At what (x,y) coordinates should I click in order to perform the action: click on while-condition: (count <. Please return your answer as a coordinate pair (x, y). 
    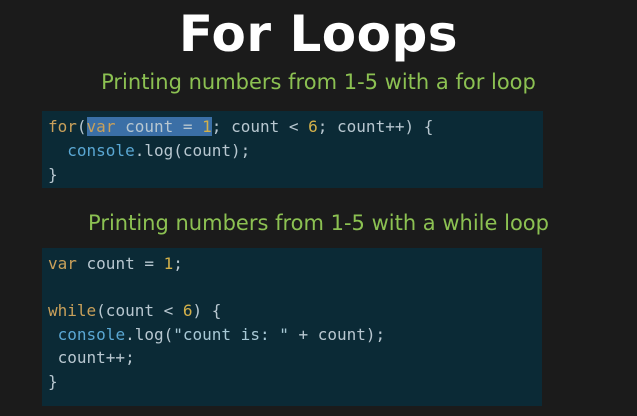
    Looking at the image, I should click on (139, 310).